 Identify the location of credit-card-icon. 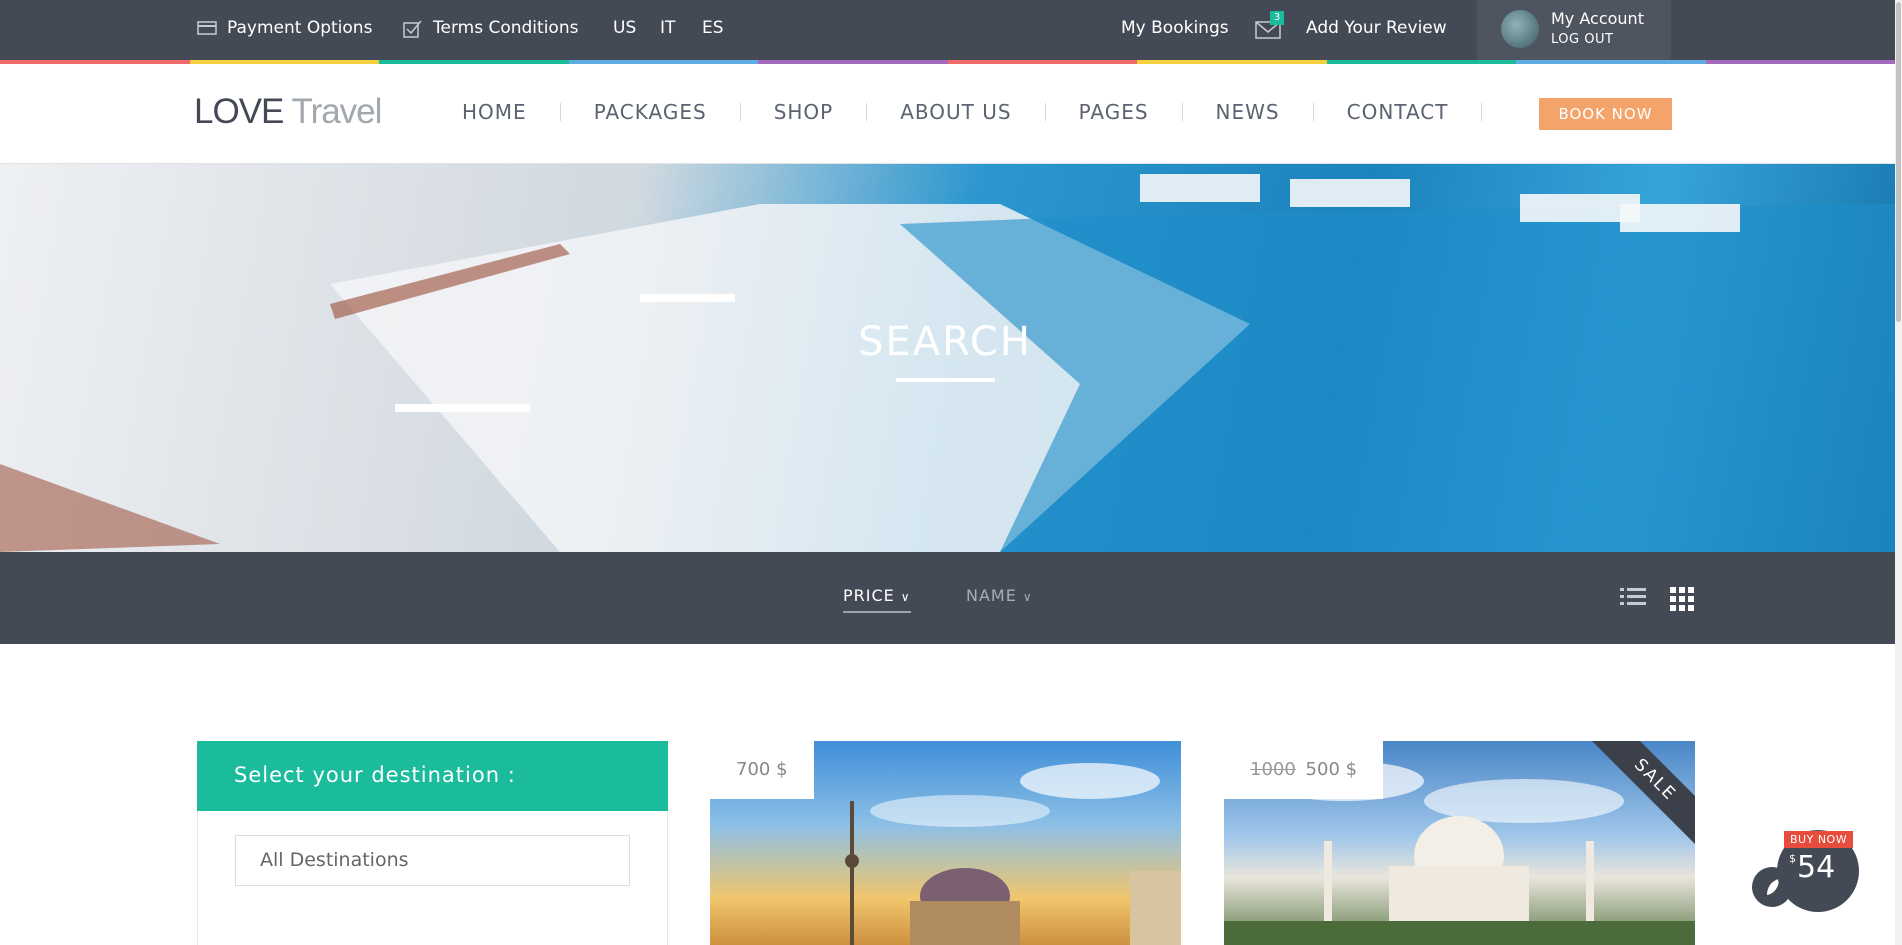
(207, 28).